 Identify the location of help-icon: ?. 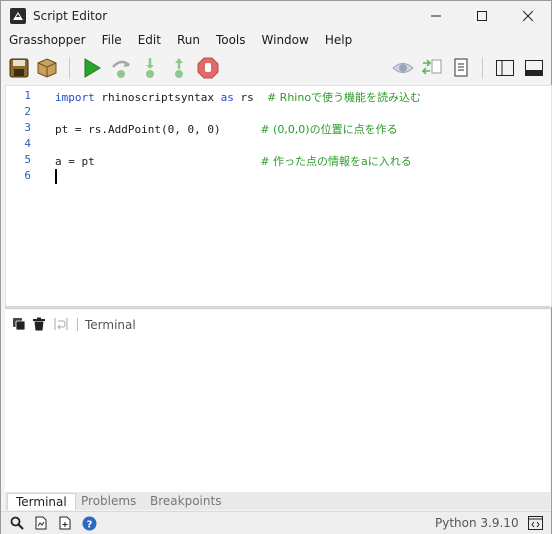
(89, 523).